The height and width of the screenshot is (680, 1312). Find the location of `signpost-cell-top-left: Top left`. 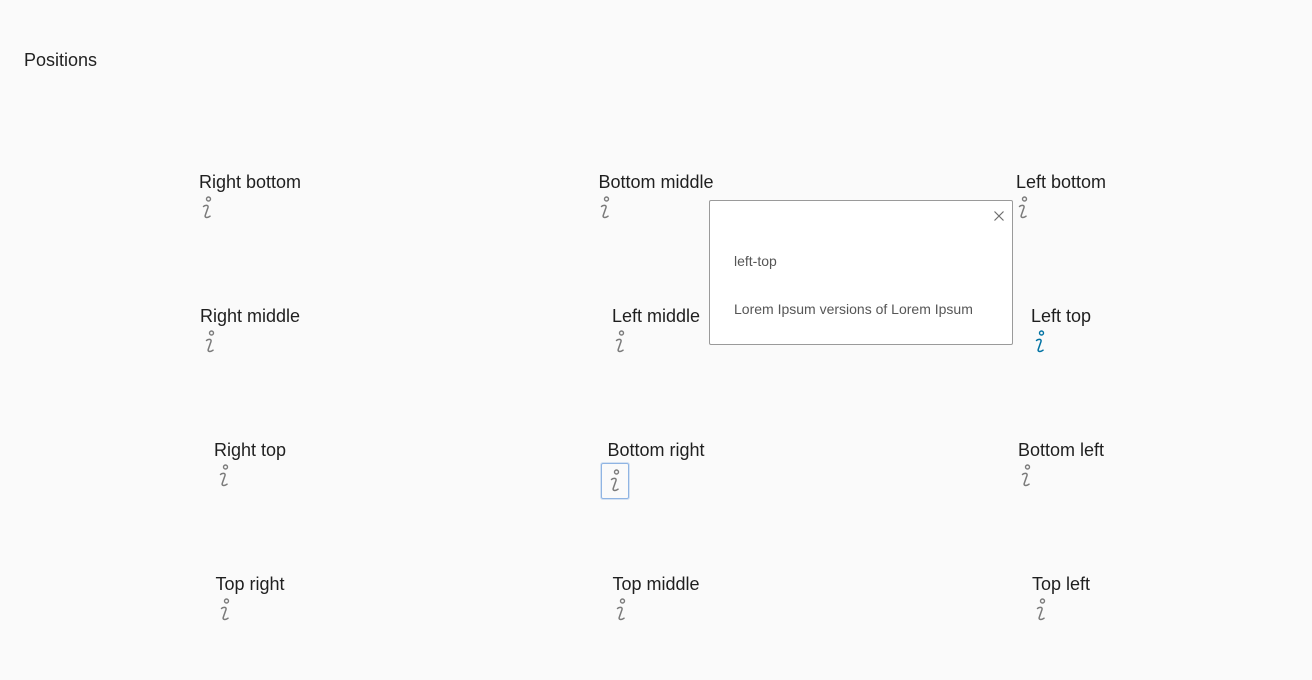

signpost-cell-top-left: Top left is located at coordinates (1061, 599).